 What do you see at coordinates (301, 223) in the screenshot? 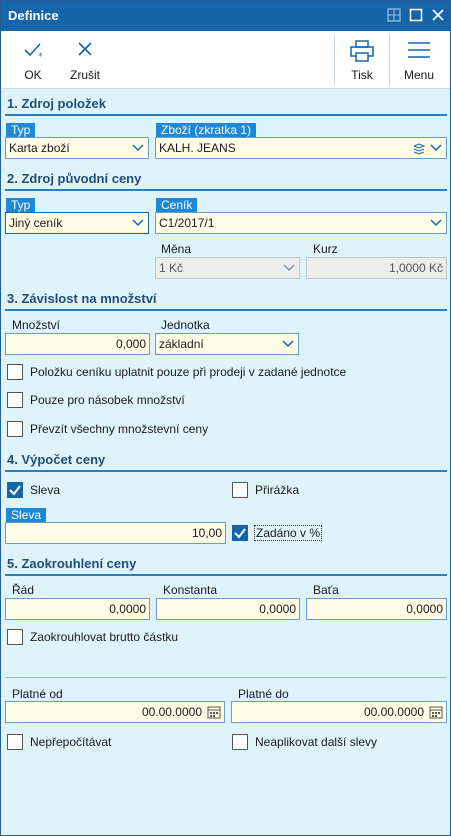
I see `cenik-select: C1/2017/1` at bounding box center [301, 223].